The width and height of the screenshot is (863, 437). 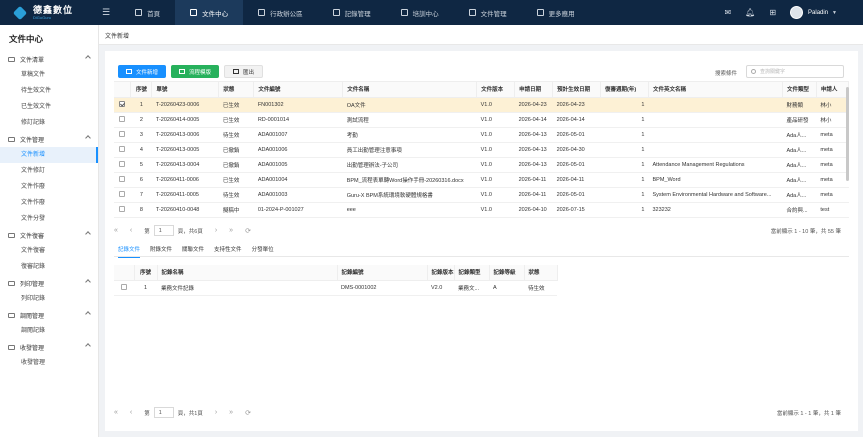 What do you see at coordinates (832, 90) in the screenshot?
I see `column-header: 申請人` at bounding box center [832, 90].